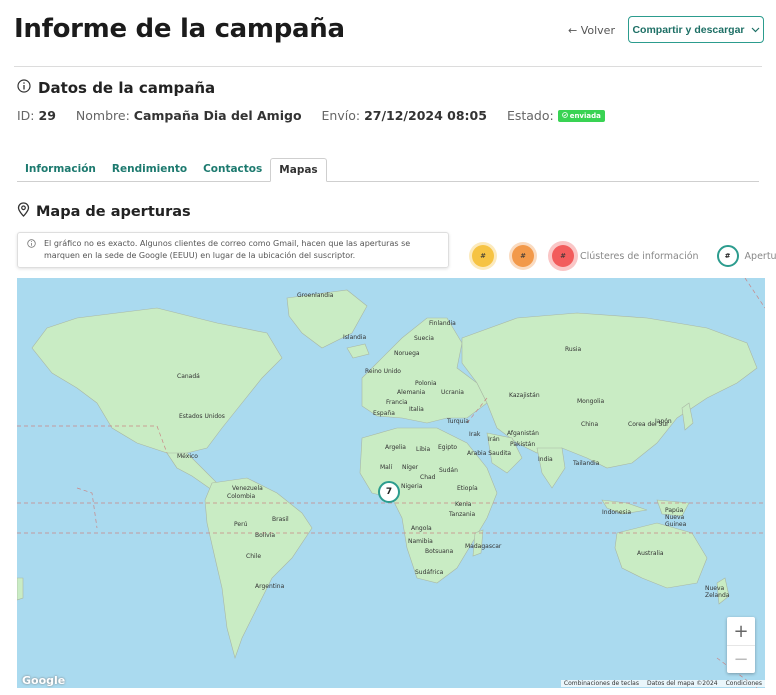 The image size is (776, 695). Describe the element at coordinates (241, 496) in the screenshot. I see `map-label: Colombia` at that location.